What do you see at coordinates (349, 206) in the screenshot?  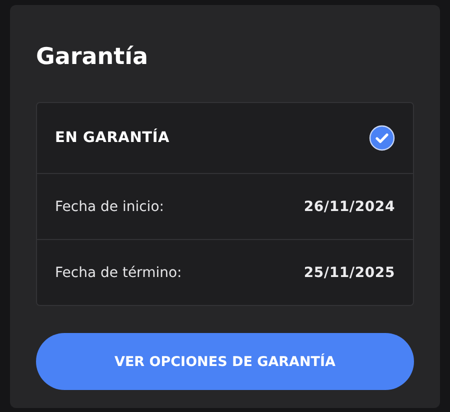 I see `date-value: 26/11/2024` at bounding box center [349, 206].